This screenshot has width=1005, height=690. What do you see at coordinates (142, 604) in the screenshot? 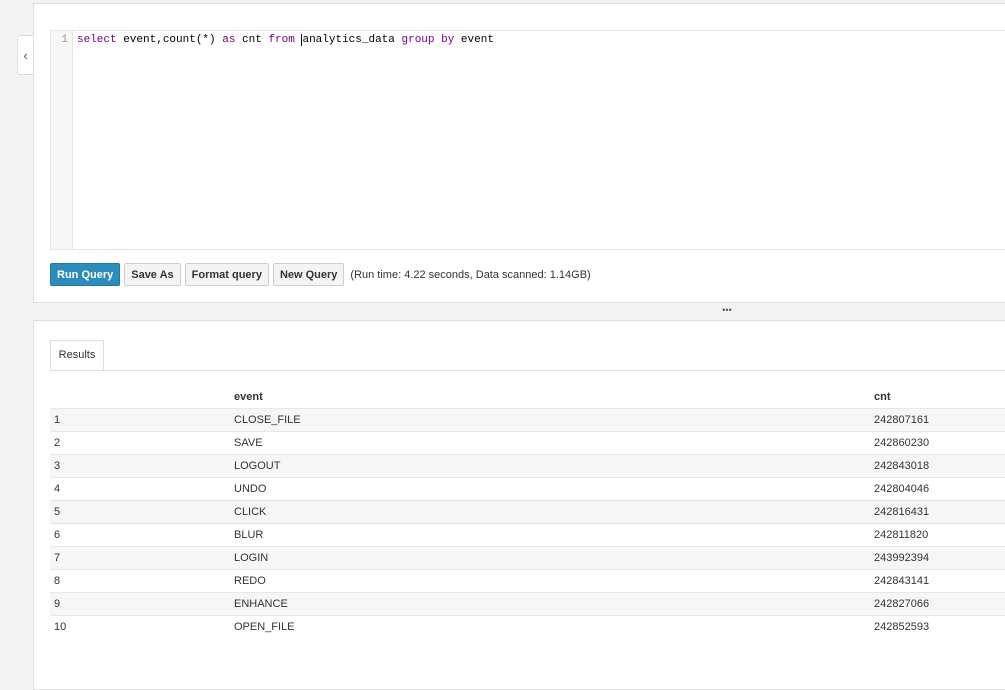
I see `row-index-cell: 9` at bounding box center [142, 604].